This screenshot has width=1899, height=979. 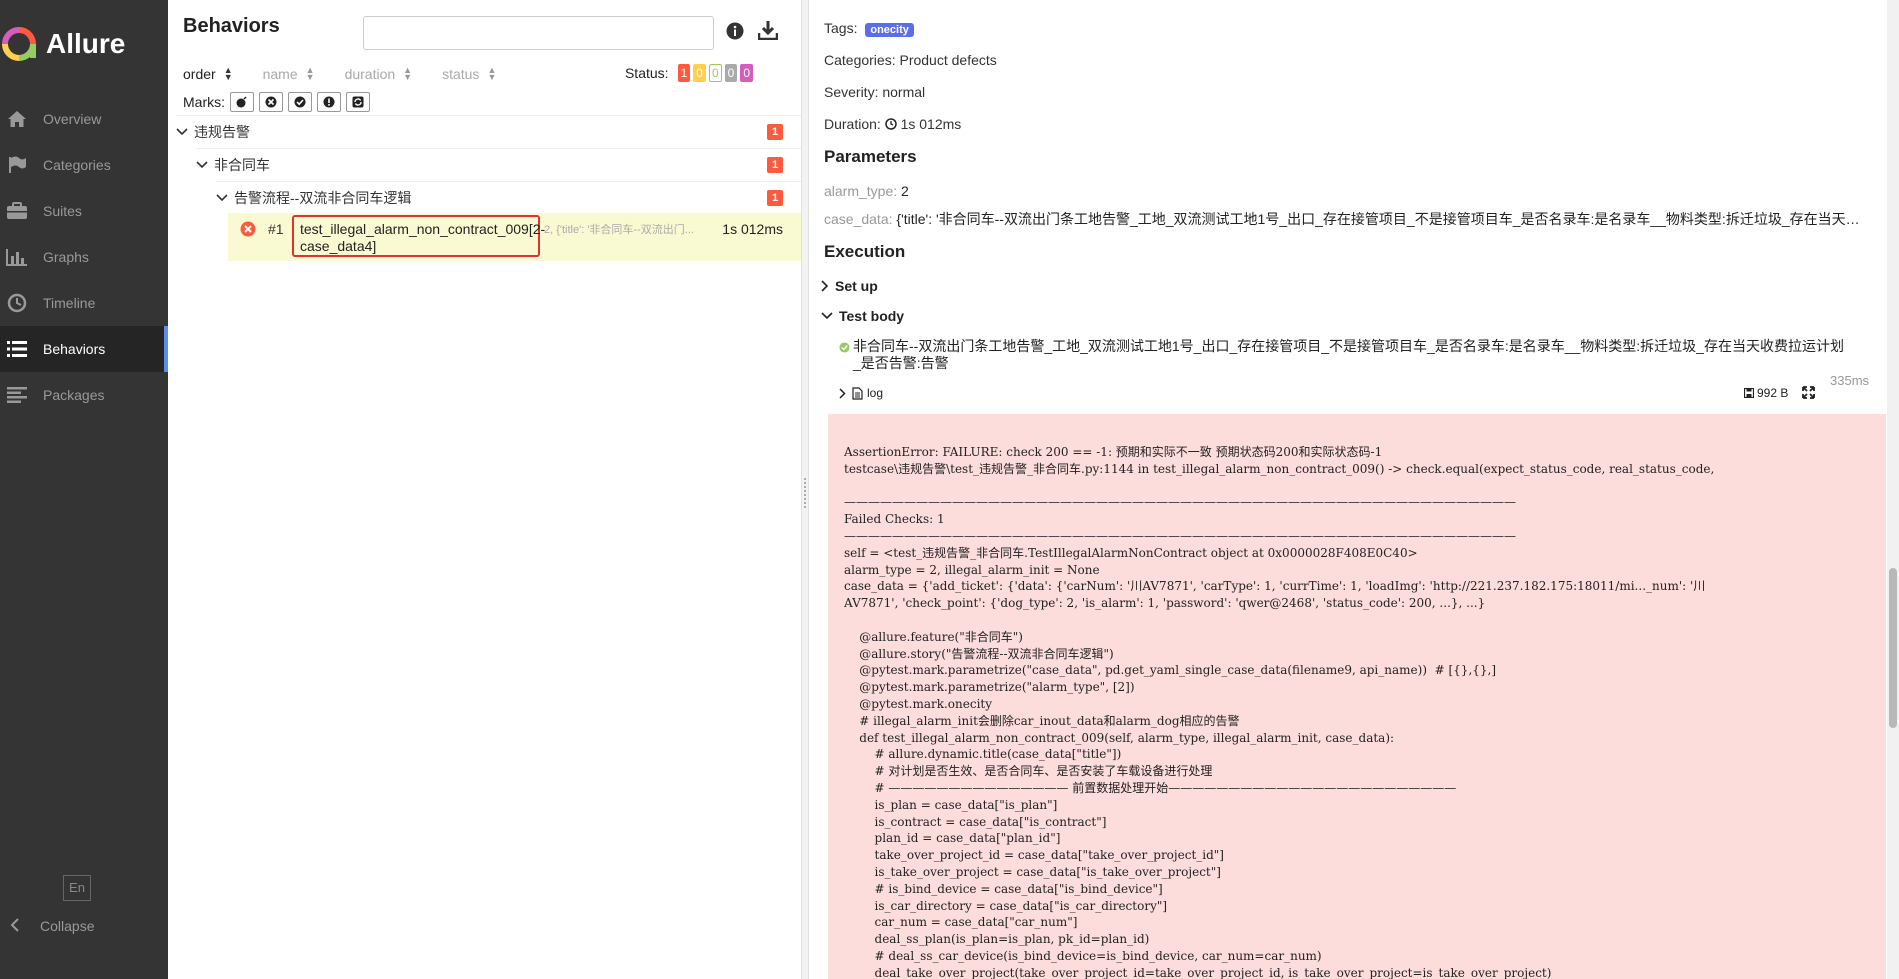 I want to click on tree-feature-row: 非合同车 1, so click(x=498, y=164).